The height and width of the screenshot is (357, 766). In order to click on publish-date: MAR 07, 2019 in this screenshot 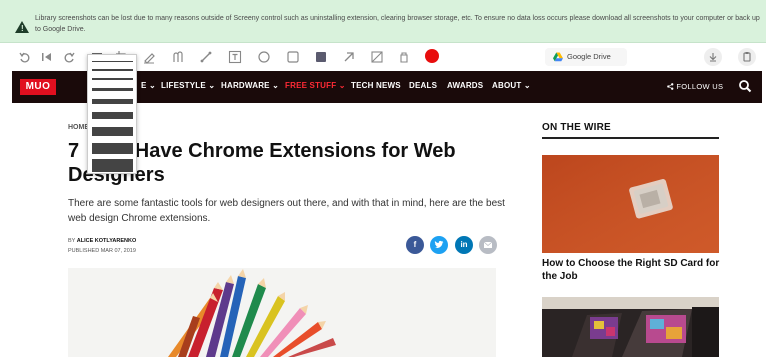, I will do `click(118, 251)`.